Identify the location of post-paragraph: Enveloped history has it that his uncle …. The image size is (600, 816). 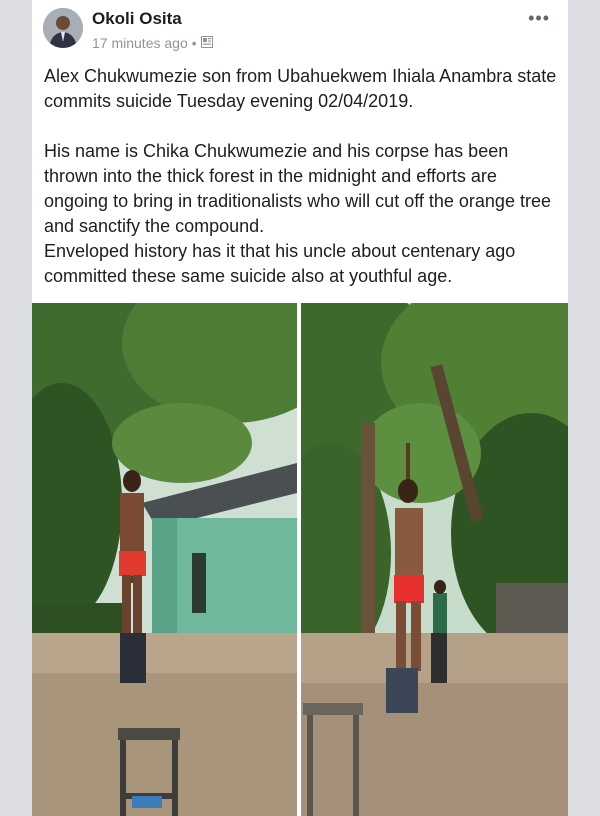
(280, 263).